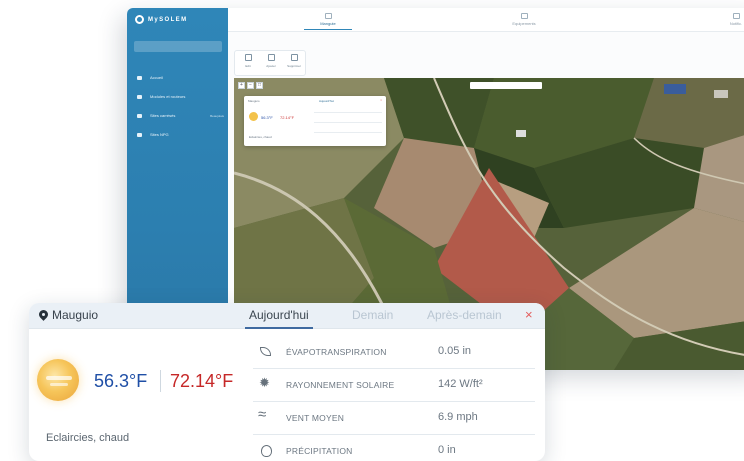  I want to click on mini-location: Mauguio, so click(254, 101).